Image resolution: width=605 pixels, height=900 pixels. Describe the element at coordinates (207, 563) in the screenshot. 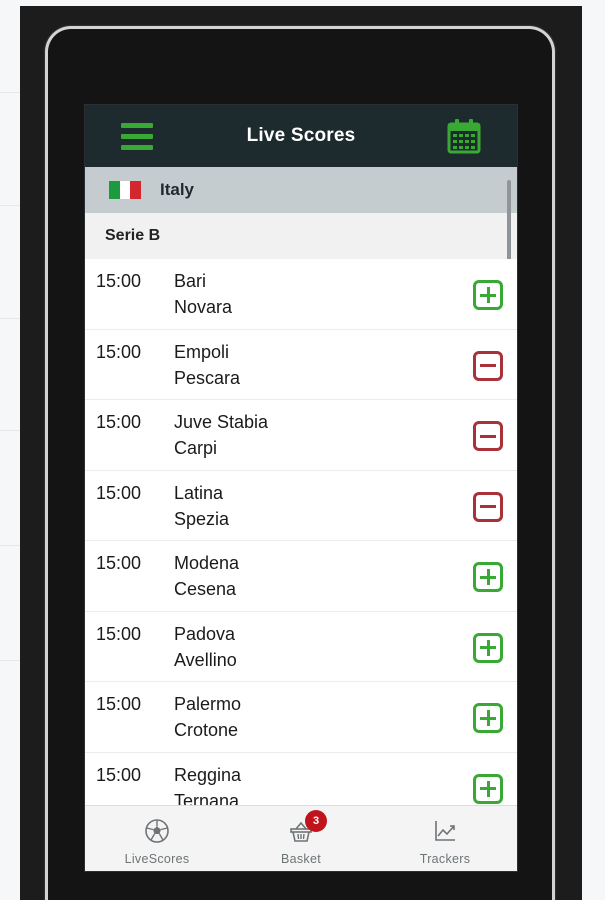

I see `home-team: Modena` at that location.